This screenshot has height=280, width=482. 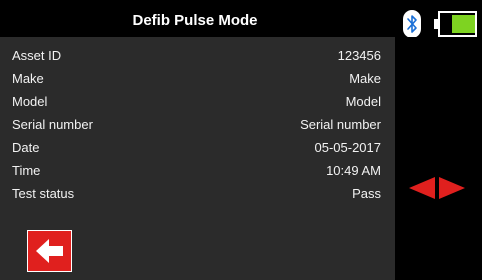 I want to click on back-arrow-icon, so click(x=49, y=251).